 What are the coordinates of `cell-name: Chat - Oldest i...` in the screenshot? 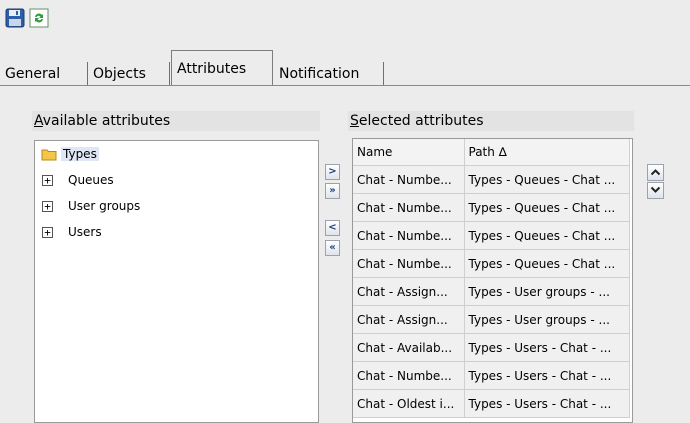 It's located at (409, 403).